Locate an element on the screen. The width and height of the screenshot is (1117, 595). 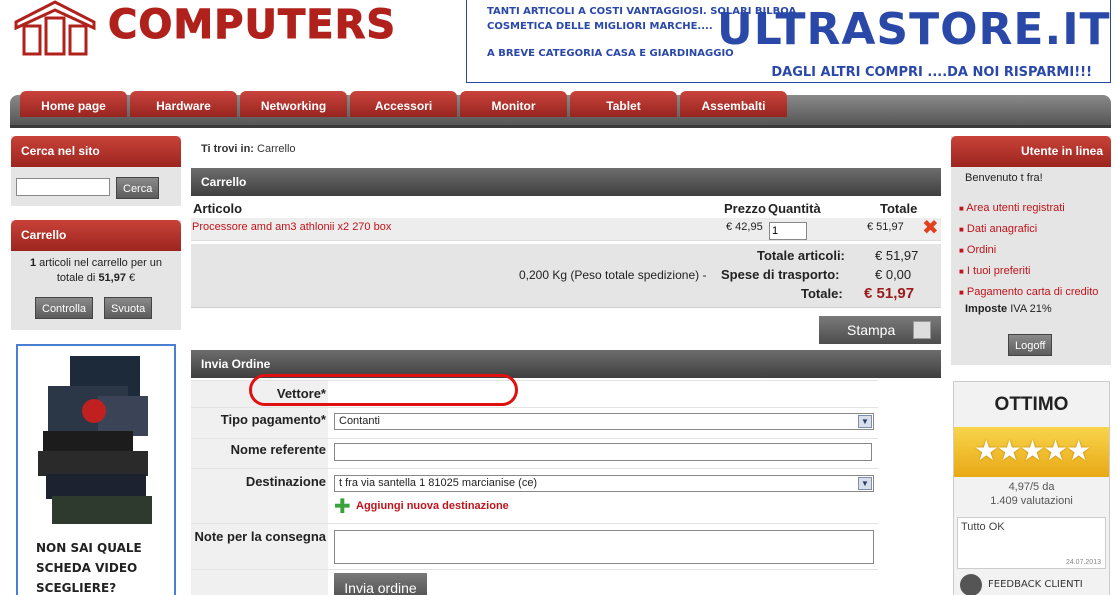
review-text: Tutto OK is located at coordinates (983, 527).